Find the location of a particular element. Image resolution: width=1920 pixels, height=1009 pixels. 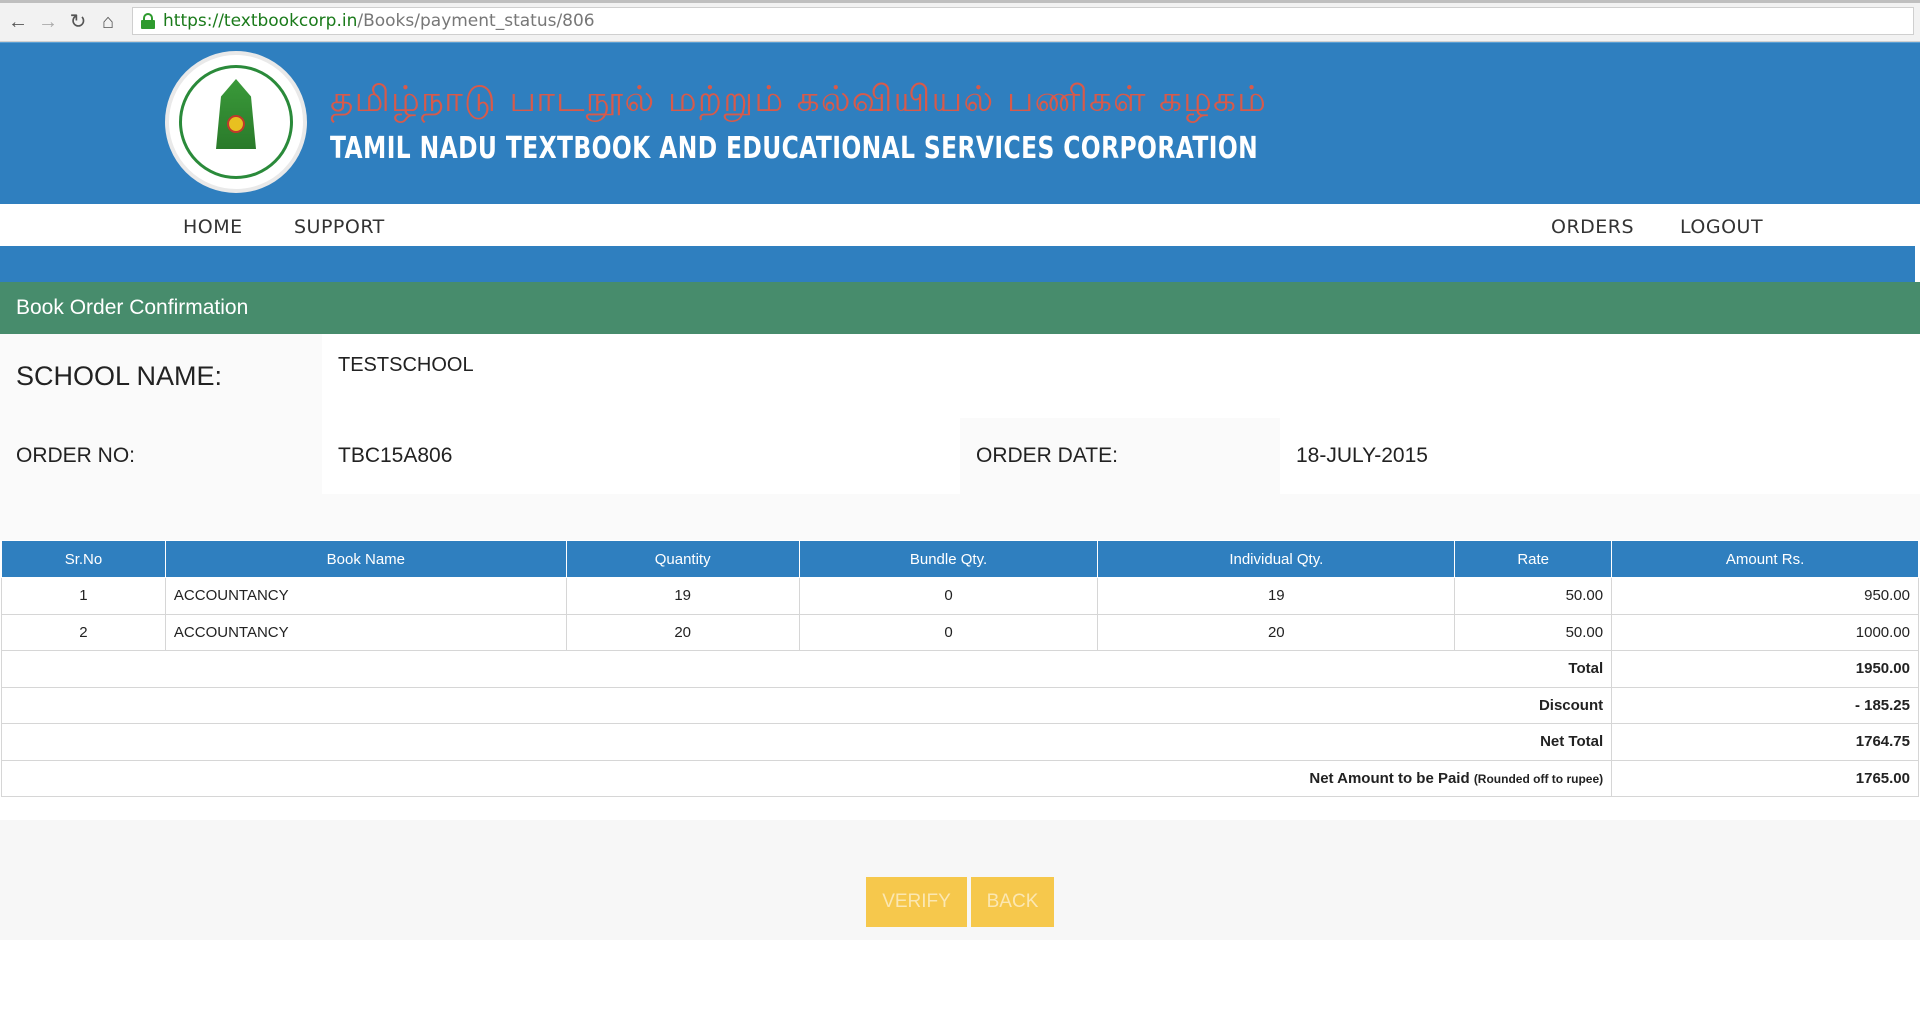

order-date-value: 18-JULY-2015 is located at coordinates (1600, 456).